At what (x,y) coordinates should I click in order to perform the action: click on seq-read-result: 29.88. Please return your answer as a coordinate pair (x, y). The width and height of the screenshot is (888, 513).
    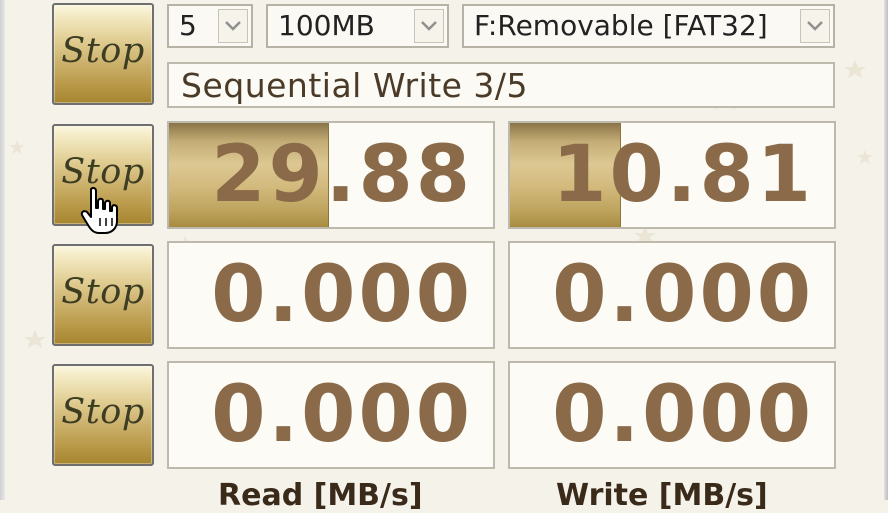
    Looking at the image, I should click on (331, 175).